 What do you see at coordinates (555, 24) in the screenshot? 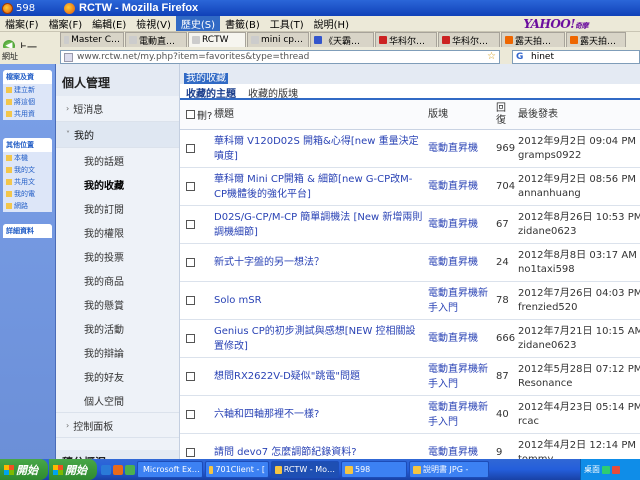
I see `yahoo-logo: YAHOO!奇摩` at bounding box center [555, 24].